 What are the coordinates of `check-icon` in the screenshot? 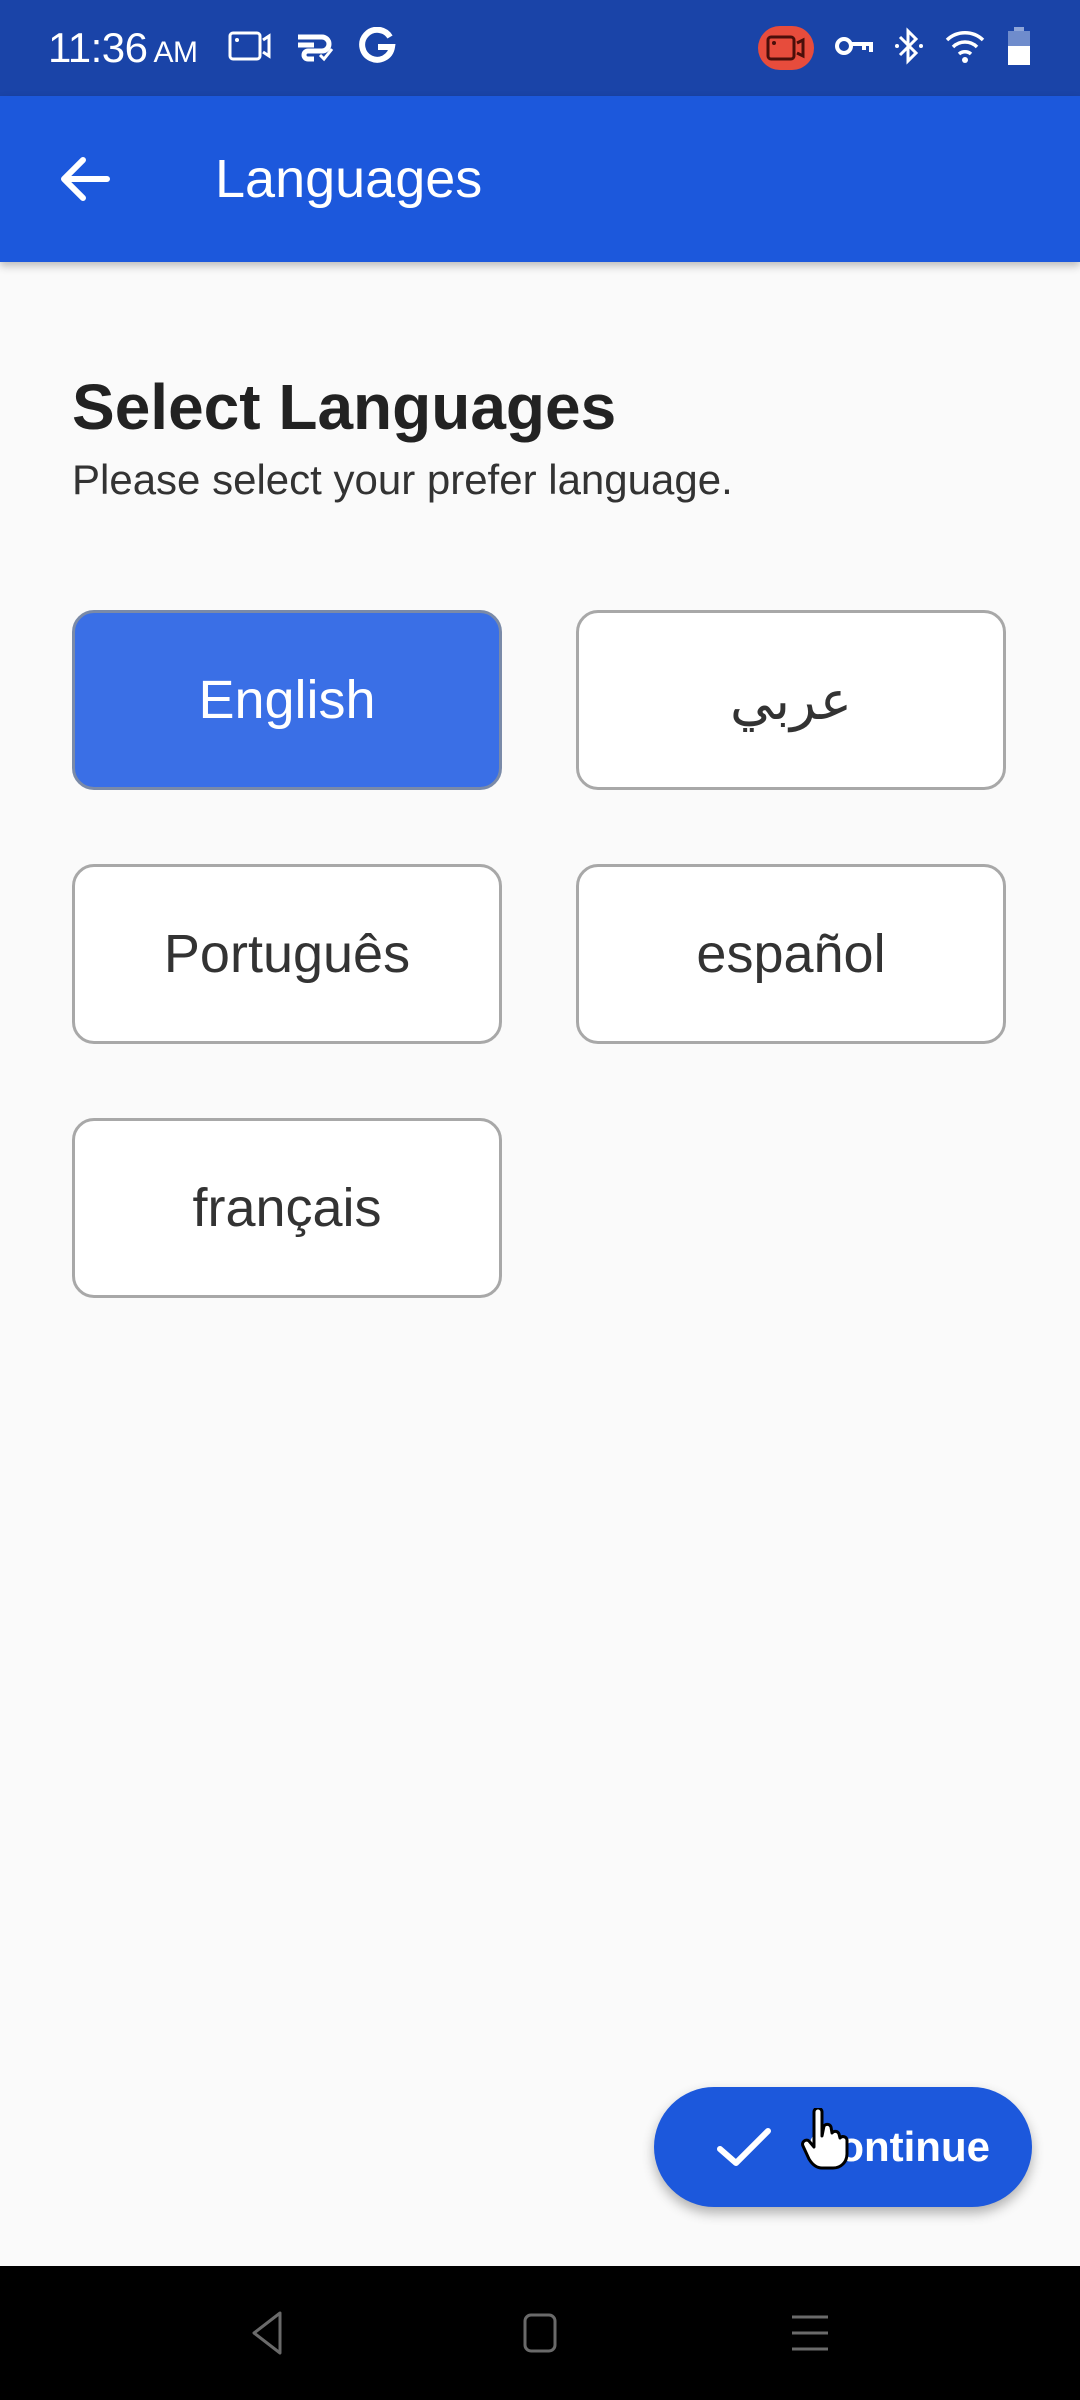 It's located at (744, 2147).